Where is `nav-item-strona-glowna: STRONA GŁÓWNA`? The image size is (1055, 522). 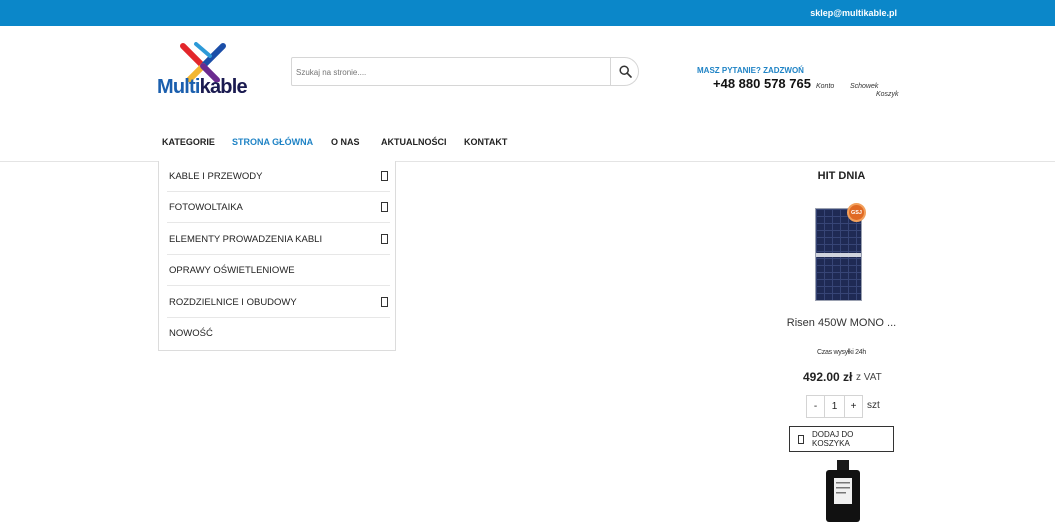
nav-item-strona-glowna: STRONA GŁÓWNA is located at coordinates (272, 142).